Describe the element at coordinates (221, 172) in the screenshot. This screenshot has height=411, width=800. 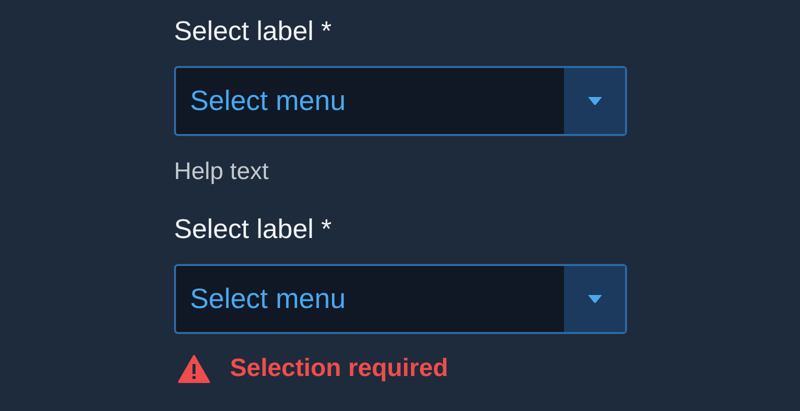
I see `help-text: Help text` at that location.